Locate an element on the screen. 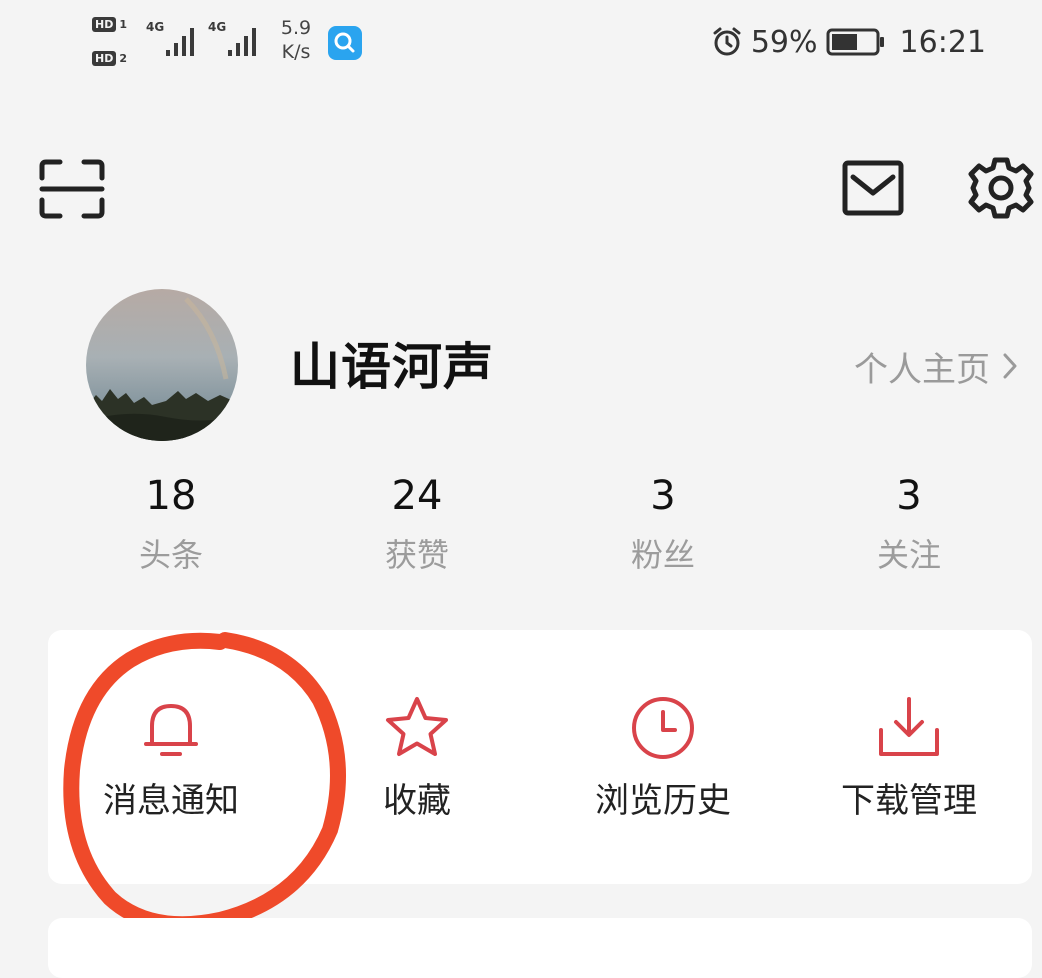  stat-likes: 24 获赞 is located at coordinates (417, 524).